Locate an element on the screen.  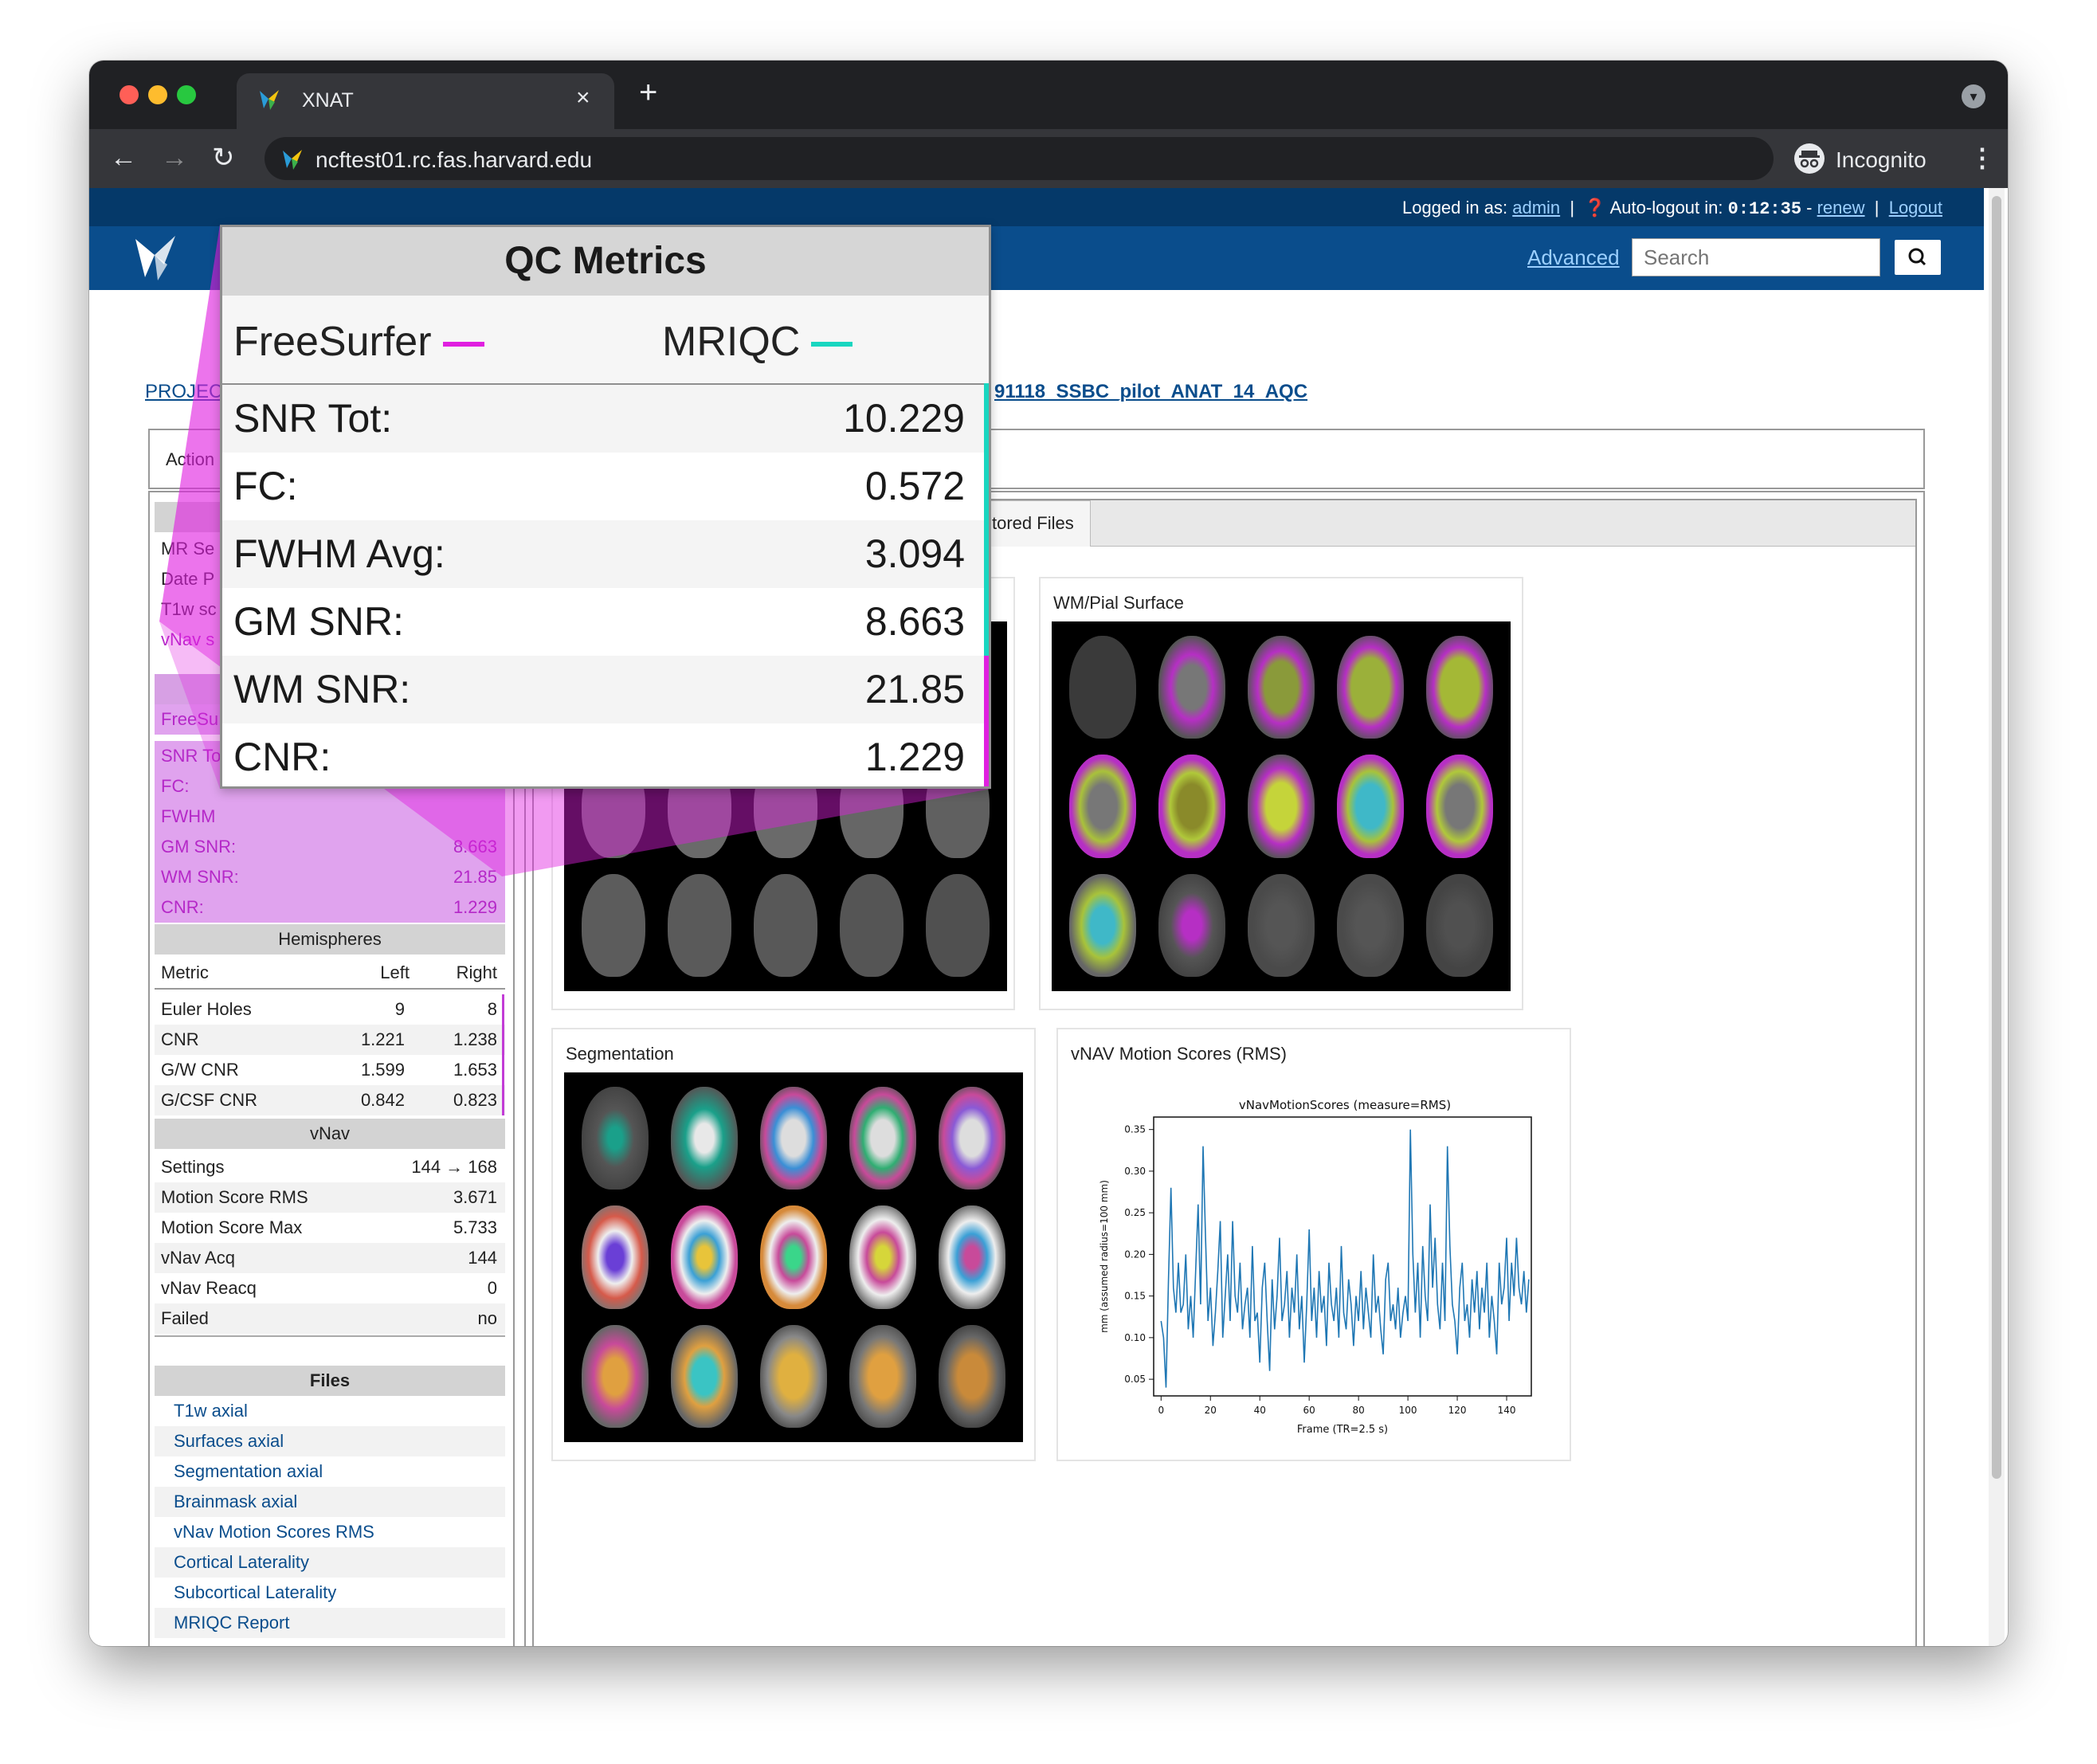
vnav-row: vNav Reacq 0 is located at coordinates (329, 1288).